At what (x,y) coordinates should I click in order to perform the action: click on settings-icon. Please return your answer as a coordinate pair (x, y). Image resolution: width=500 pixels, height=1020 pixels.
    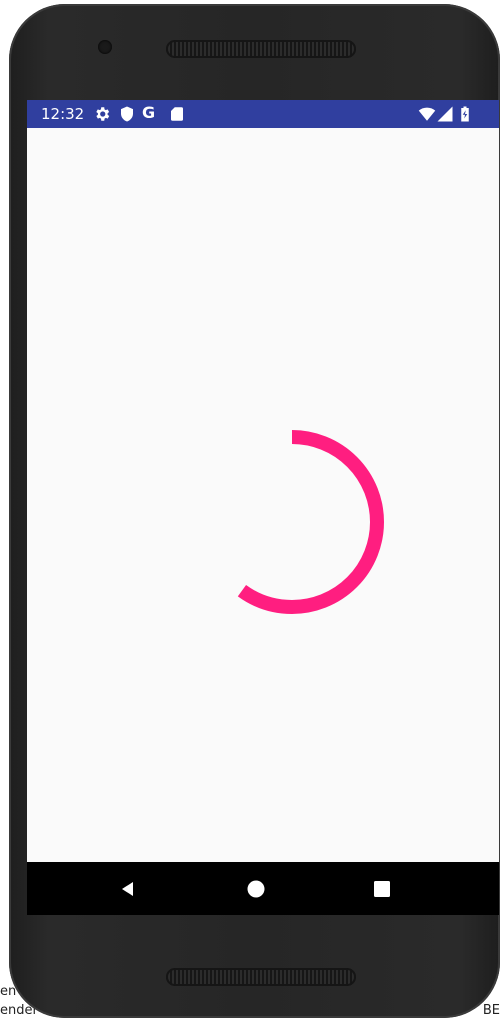
    Looking at the image, I should click on (103, 114).